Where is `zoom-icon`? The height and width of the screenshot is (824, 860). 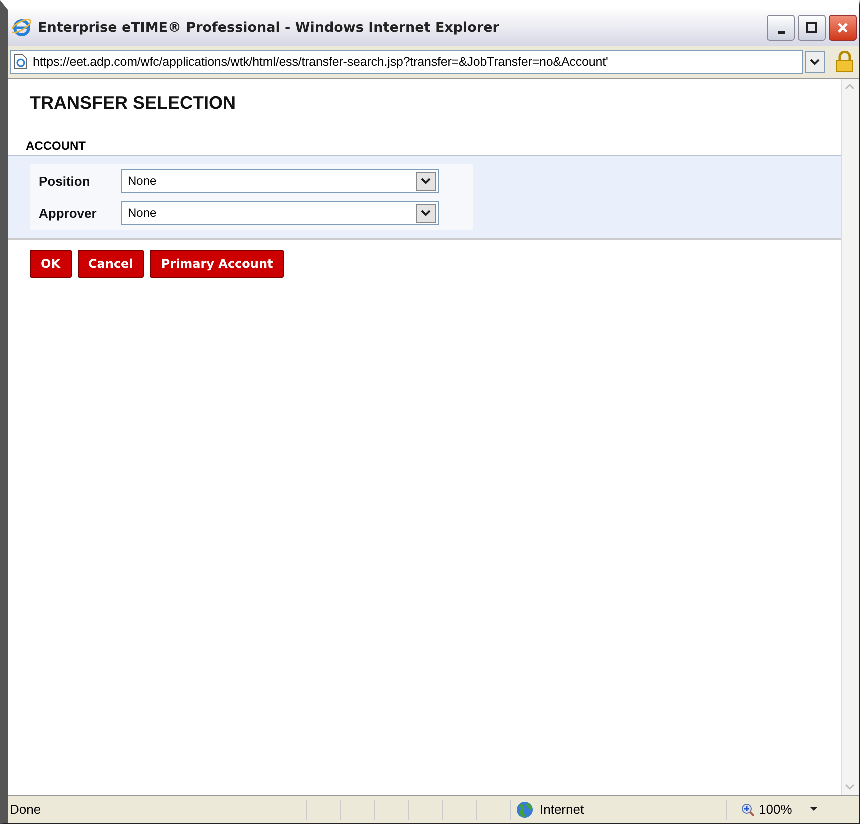 zoom-icon is located at coordinates (748, 809).